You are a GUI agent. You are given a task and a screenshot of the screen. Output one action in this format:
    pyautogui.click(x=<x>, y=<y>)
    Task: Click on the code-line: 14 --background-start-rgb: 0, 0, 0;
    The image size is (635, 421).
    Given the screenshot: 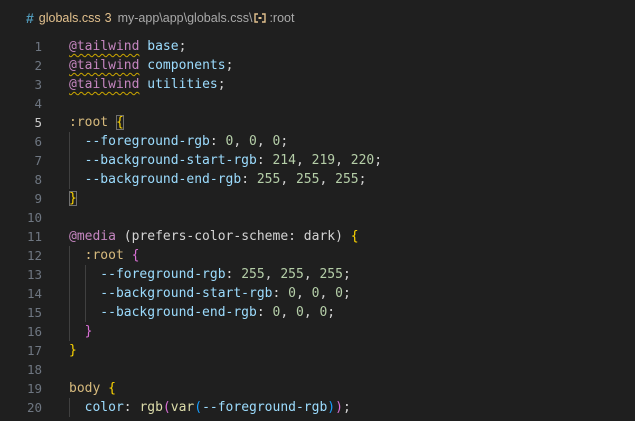 What is the action you would take?
    pyautogui.click(x=317, y=293)
    